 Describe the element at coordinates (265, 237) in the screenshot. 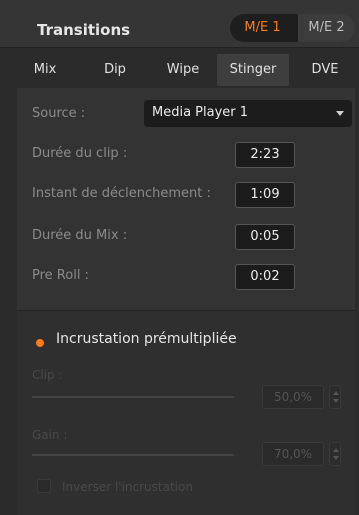

I see `mix-duration-field: 0:05` at that location.